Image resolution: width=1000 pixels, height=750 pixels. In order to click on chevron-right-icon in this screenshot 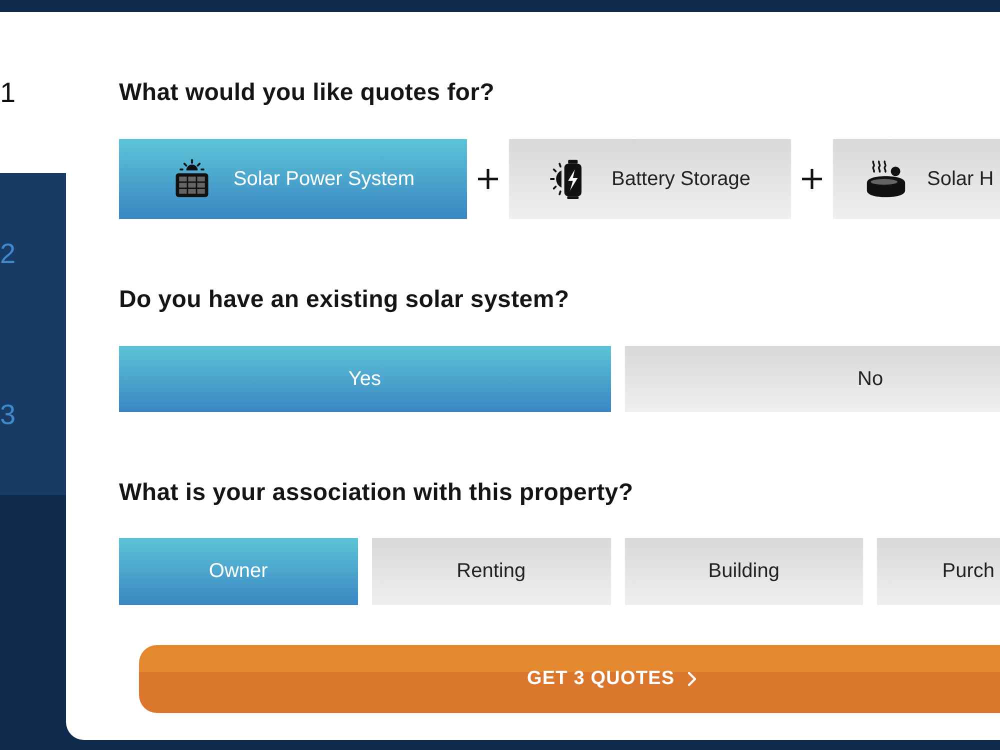, I will do `click(691, 679)`.